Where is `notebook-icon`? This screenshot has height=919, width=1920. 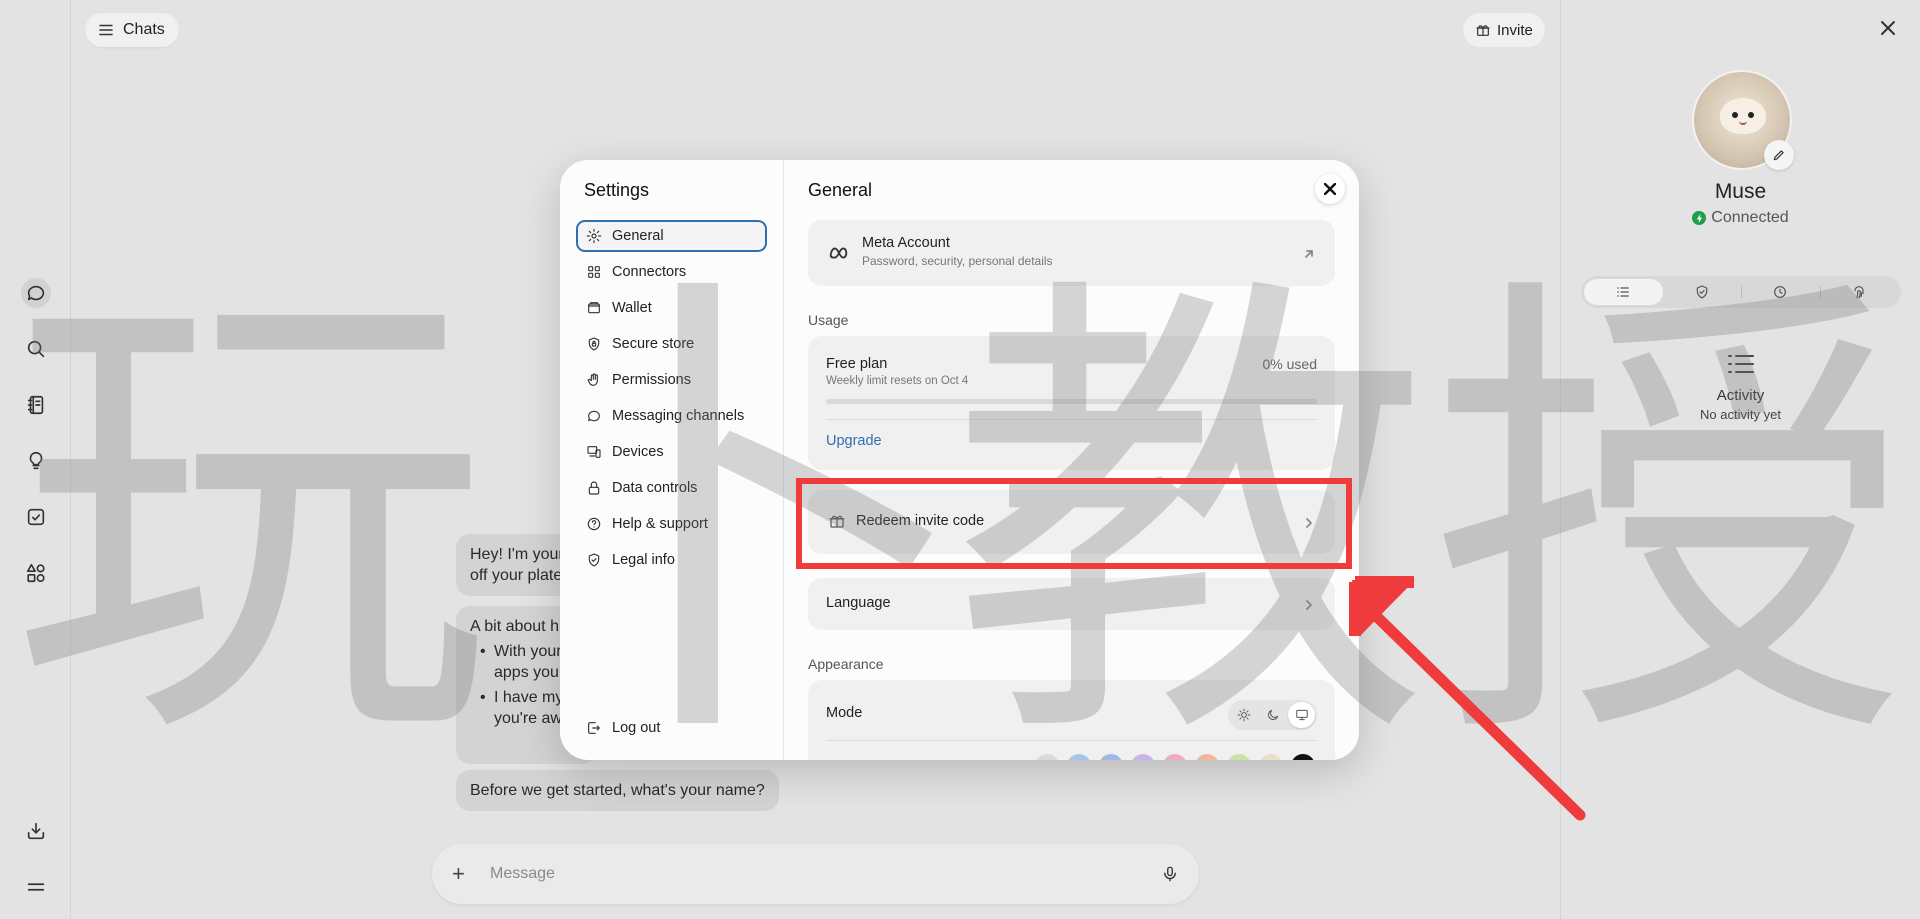 notebook-icon is located at coordinates (36, 405).